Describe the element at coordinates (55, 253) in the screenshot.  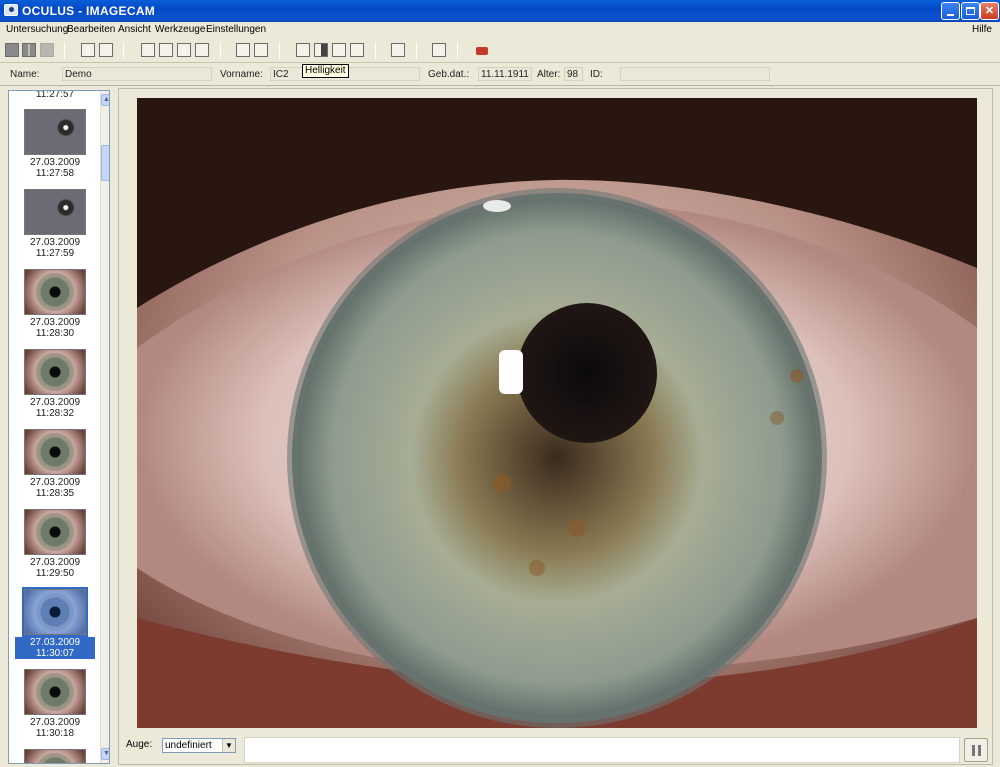
I see `thumbnail-time: 11:27:59` at that location.